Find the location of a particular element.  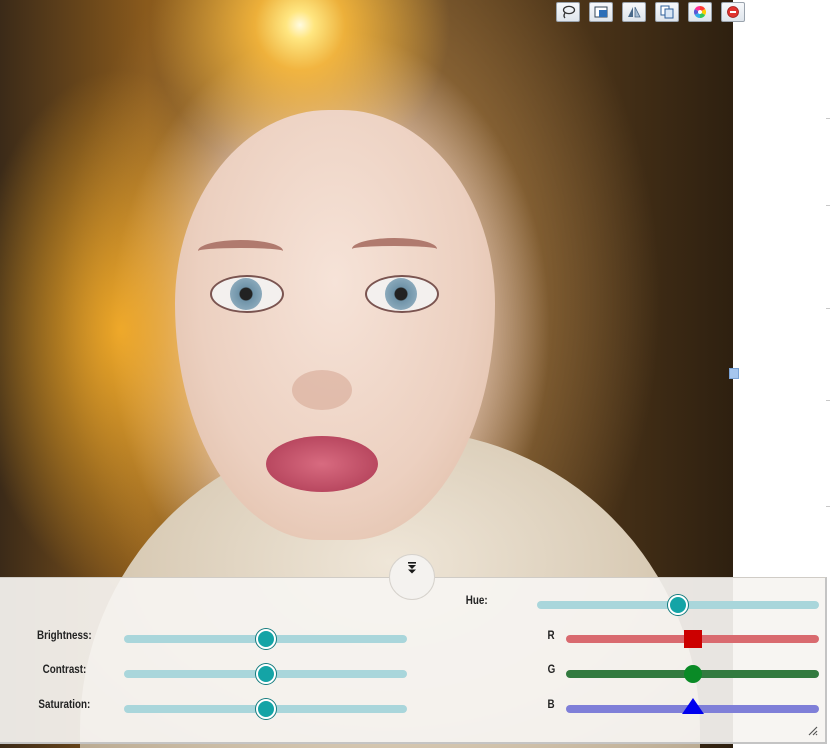

contrast-knob is located at coordinates (265, 674).